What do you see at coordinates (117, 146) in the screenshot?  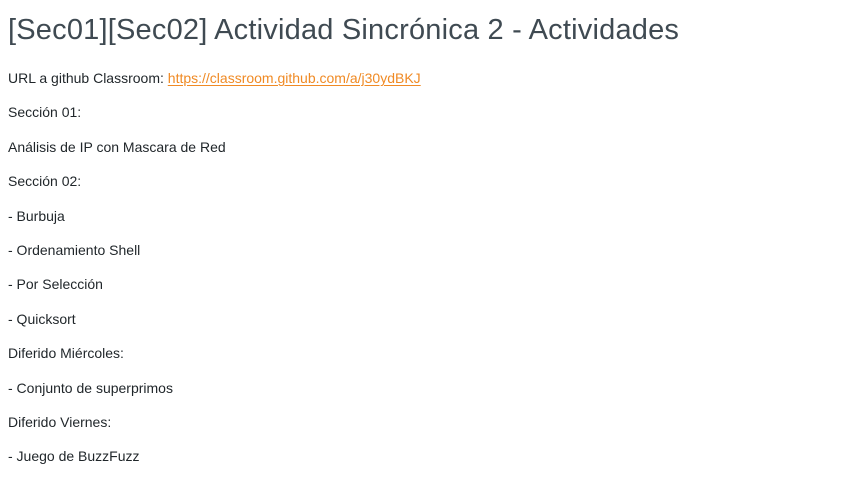 I see `section-01-item: Análisis de IP con Mascara de Red` at bounding box center [117, 146].